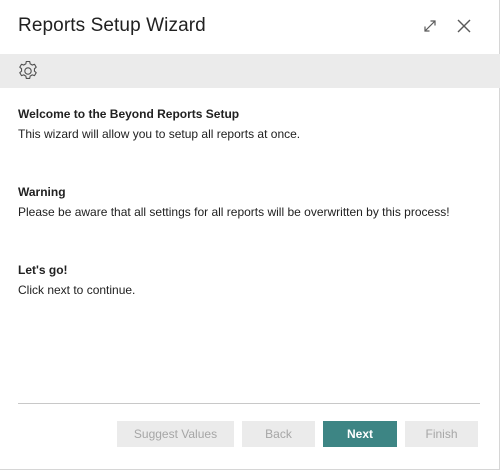  Describe the element at coordinates (250, 71) in the screenshot. I see `action-bar` at that location.